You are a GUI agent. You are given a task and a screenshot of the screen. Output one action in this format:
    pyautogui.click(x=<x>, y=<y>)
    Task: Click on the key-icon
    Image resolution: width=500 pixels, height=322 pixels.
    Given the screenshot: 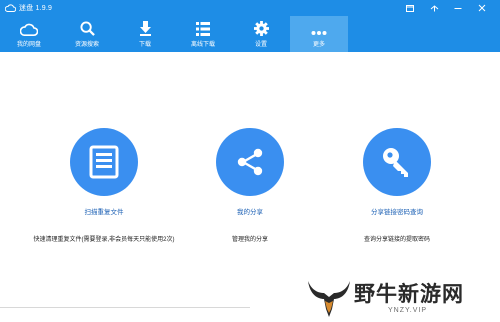 What is the action you would take?
    pyautogui.click(x=395, y=162)
    